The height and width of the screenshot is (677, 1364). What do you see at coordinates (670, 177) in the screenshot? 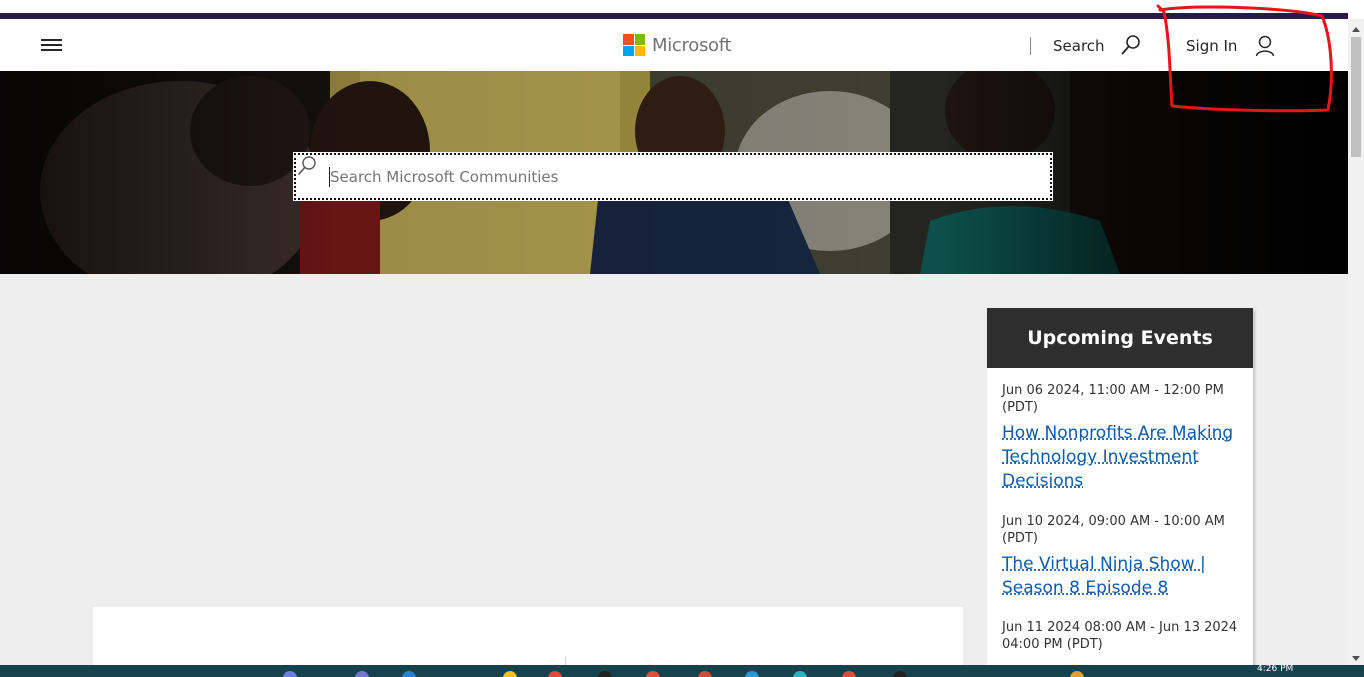
I see `community-search-input` at bounding box center [670, 177].